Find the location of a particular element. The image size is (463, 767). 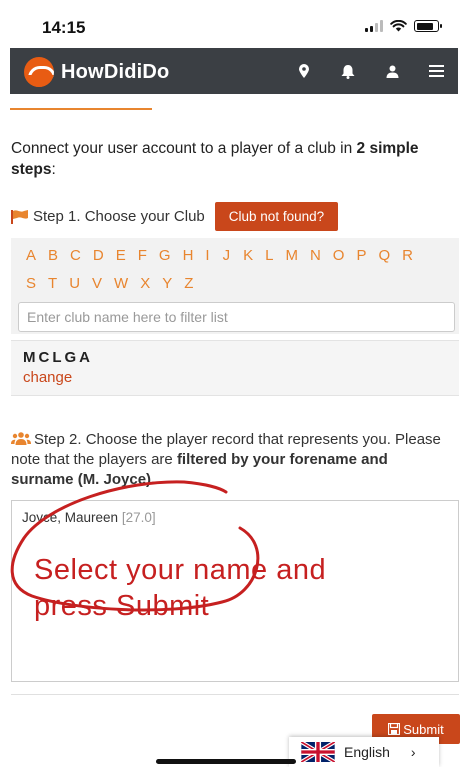

alphabet-letter-l: L is located at coordinates (269, 255).